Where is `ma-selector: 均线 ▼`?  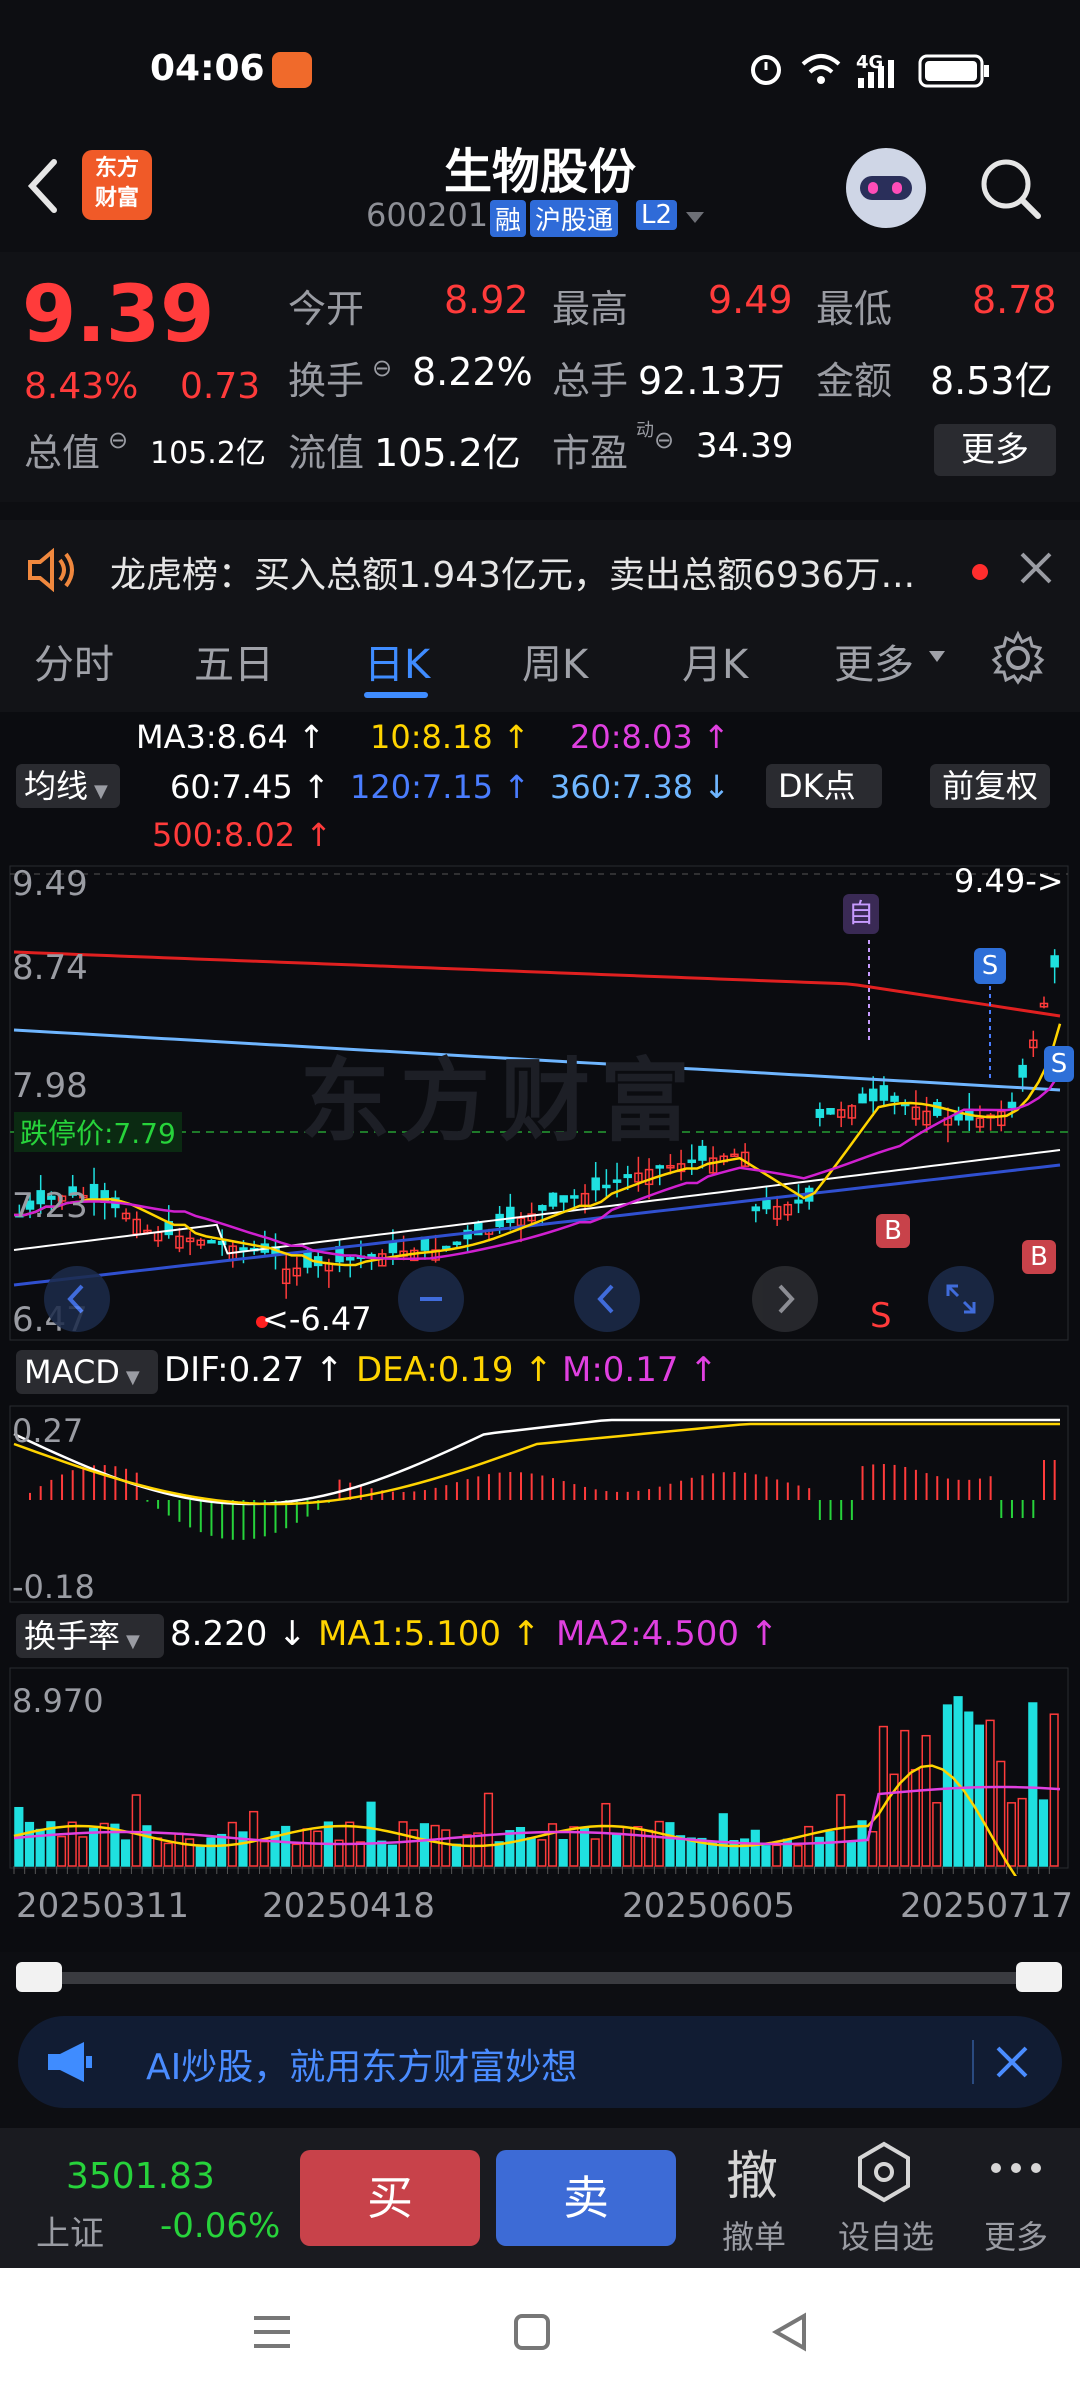
ma-selector: 均线 ▼ is located at coordinates (68, 786).